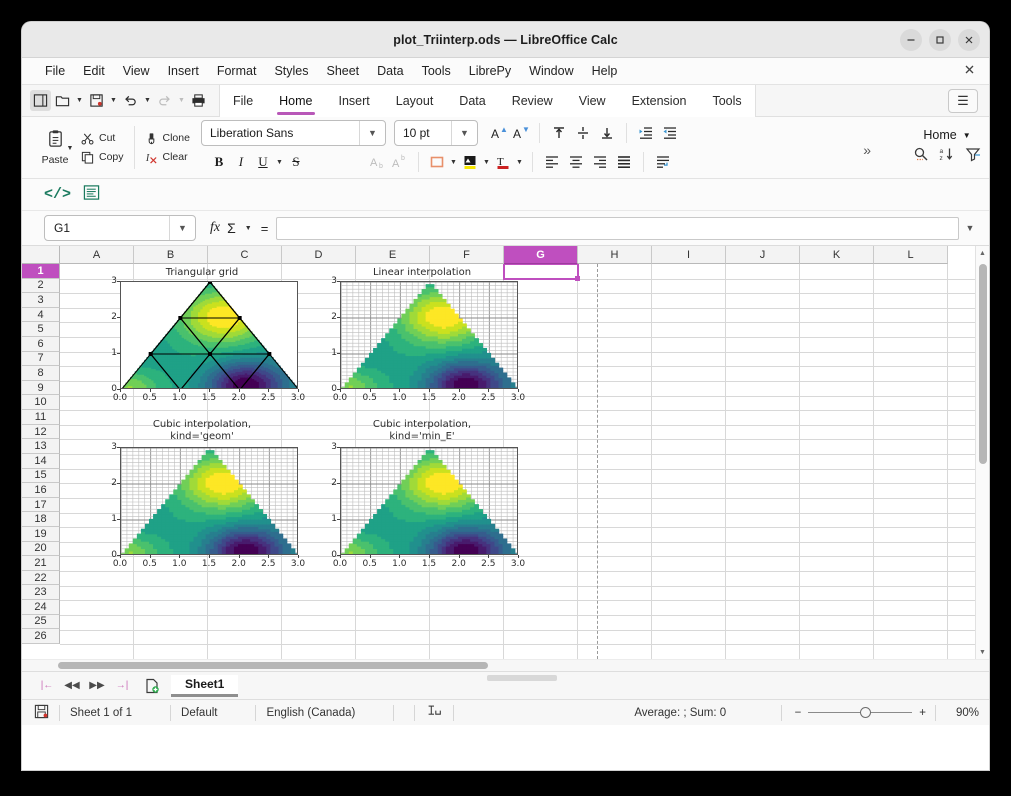  I want to click on row-header-26: 26, so click(41, 636).